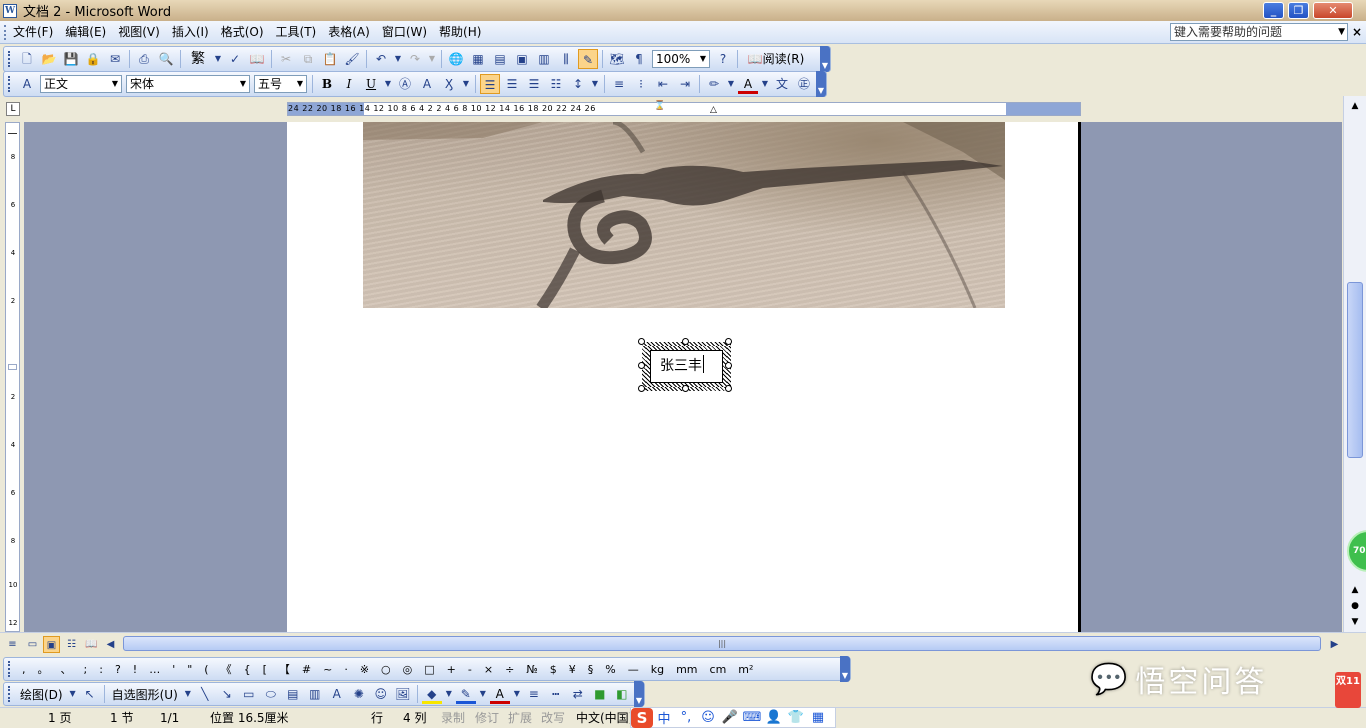 The width and height of the screenshot is (1366, 728). Describe the element at coordinates (804, 84) in the screenshot. I see `enclosed-character-icon: ㊣` at that location.